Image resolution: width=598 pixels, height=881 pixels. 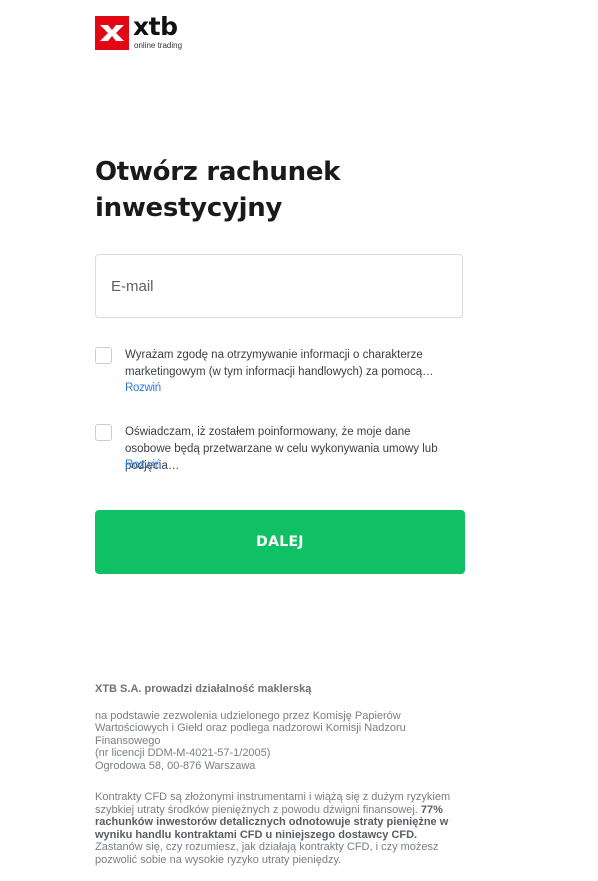 What do you see at coordinates (112, 33) in the screenshot?
I see `xtb-logo-icon` at bounding box center [112, 33].